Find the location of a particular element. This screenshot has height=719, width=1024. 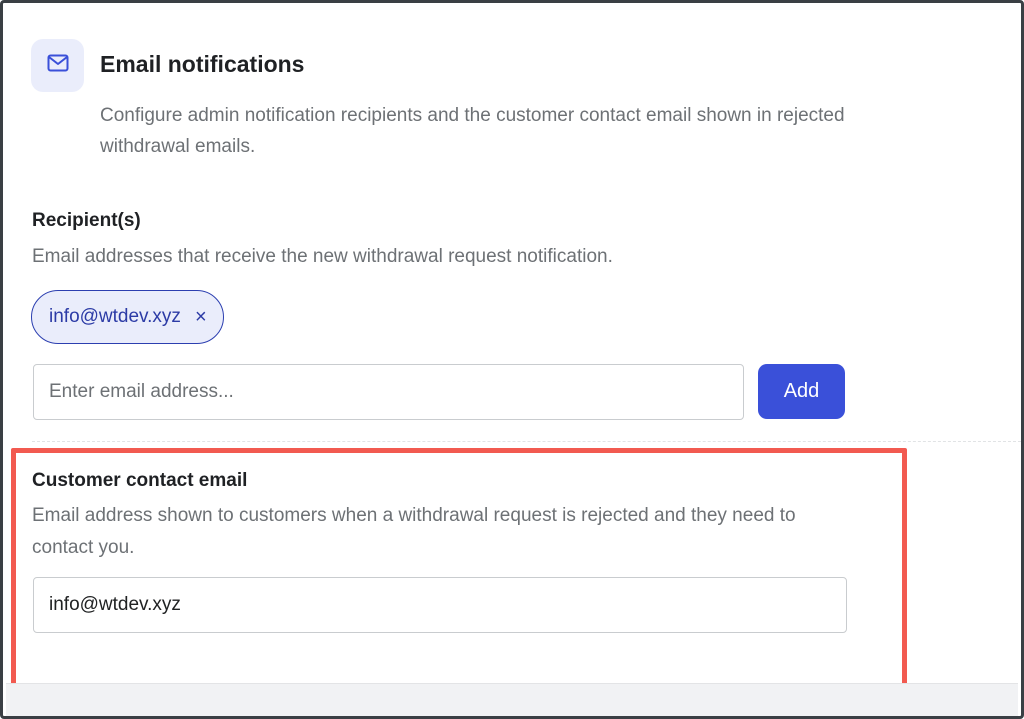

recipients-label: Recipient(s) is located at coordinates (86, 220).